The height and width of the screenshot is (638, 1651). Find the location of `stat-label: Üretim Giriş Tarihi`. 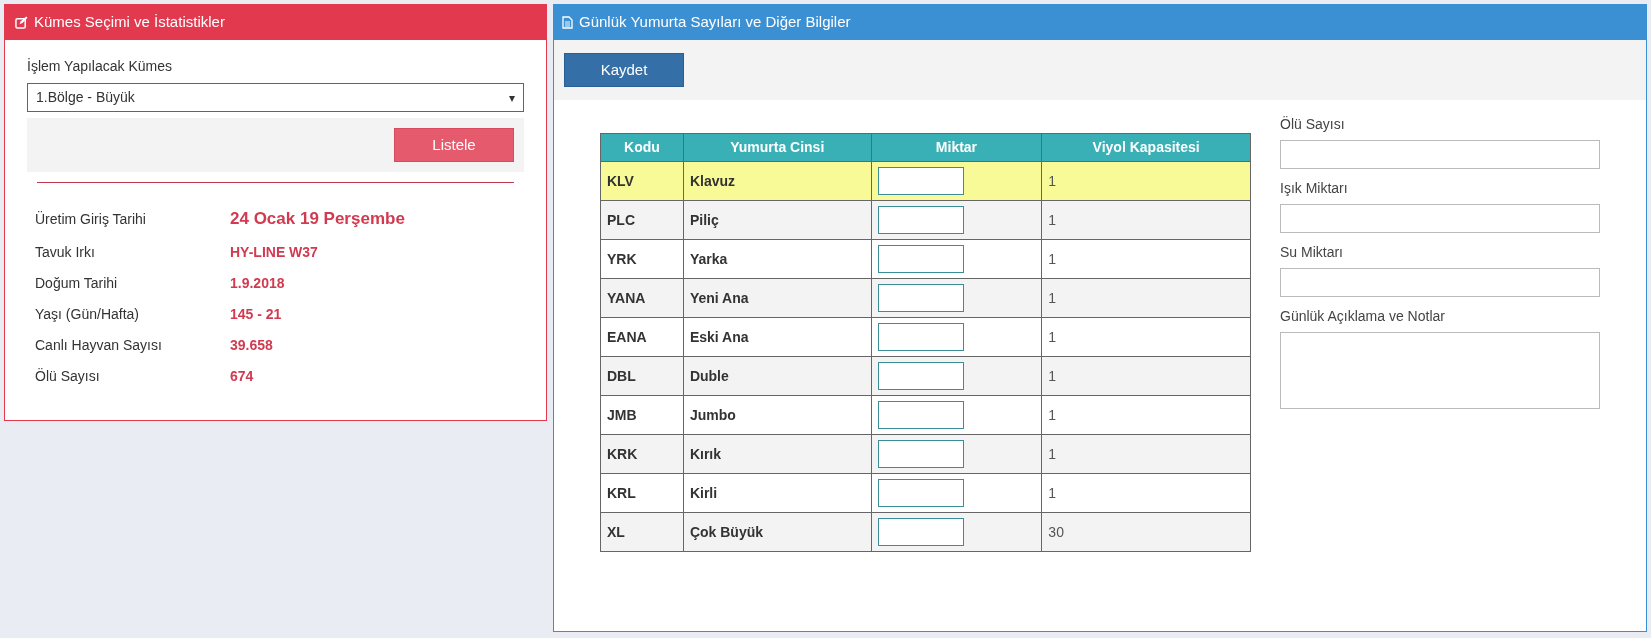

stat-label: Üretim Giriş Tarihi is located at coordinates (90, 219).